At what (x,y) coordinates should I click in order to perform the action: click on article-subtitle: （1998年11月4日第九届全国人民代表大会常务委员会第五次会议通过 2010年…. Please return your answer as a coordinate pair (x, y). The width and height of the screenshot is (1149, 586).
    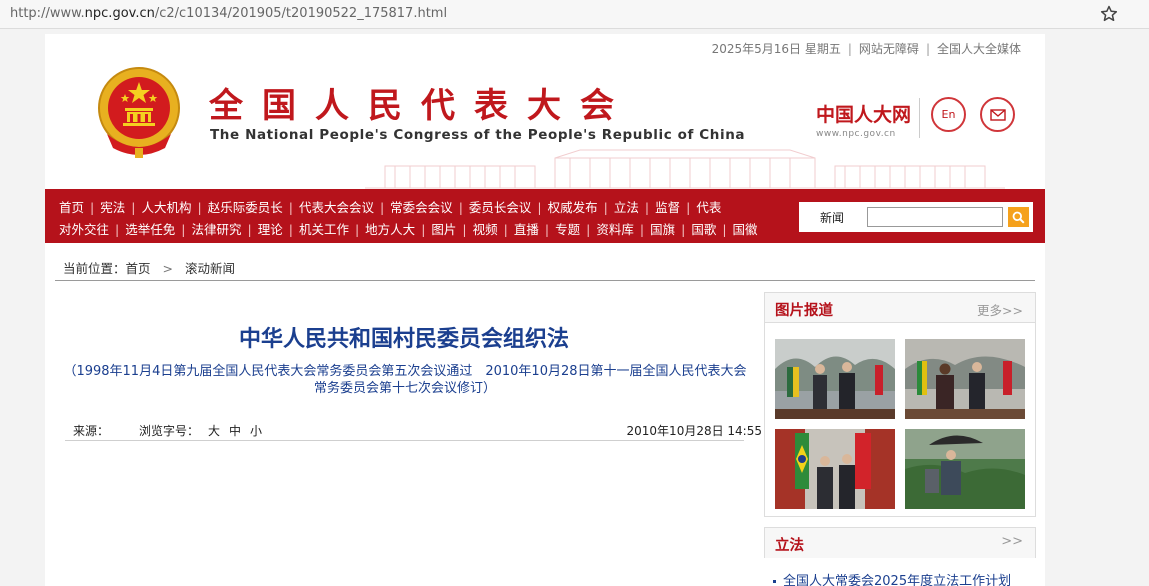
    Looking at the image, I should click on (405, 380).